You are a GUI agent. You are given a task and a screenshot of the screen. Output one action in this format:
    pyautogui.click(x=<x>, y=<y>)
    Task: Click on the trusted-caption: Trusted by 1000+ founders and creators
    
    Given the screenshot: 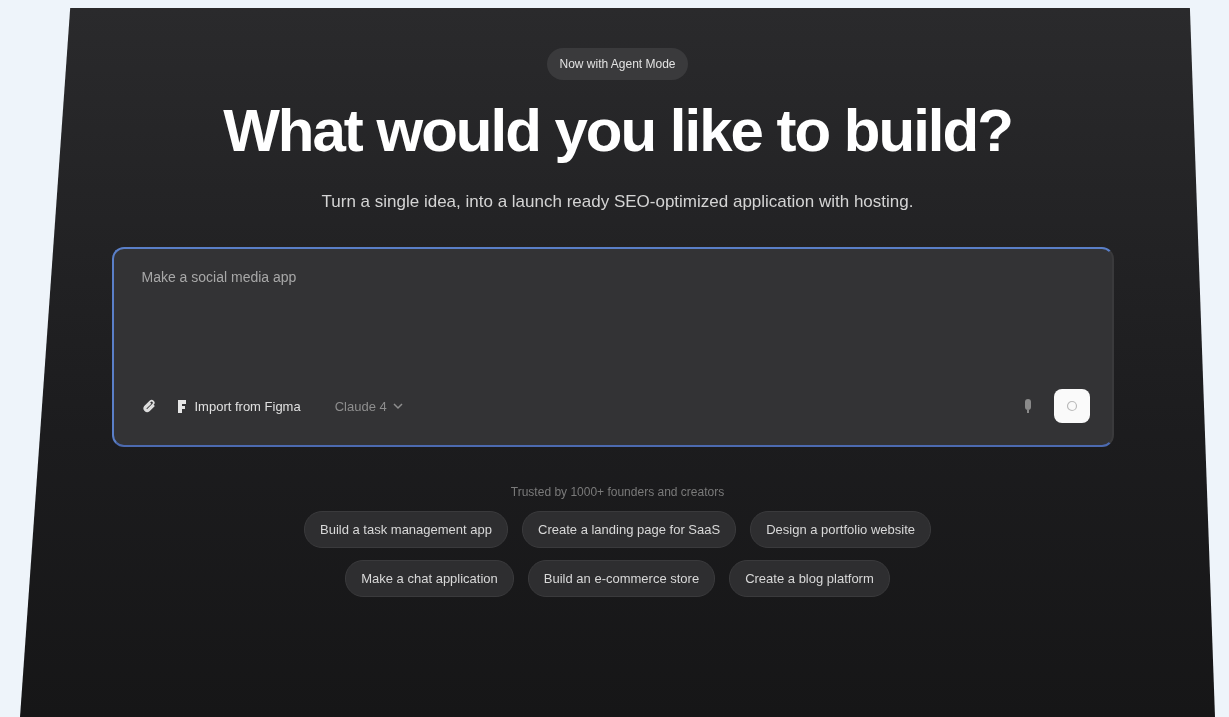 What is the action you would take?
    pyautogui.click(x=617, y=492)
    